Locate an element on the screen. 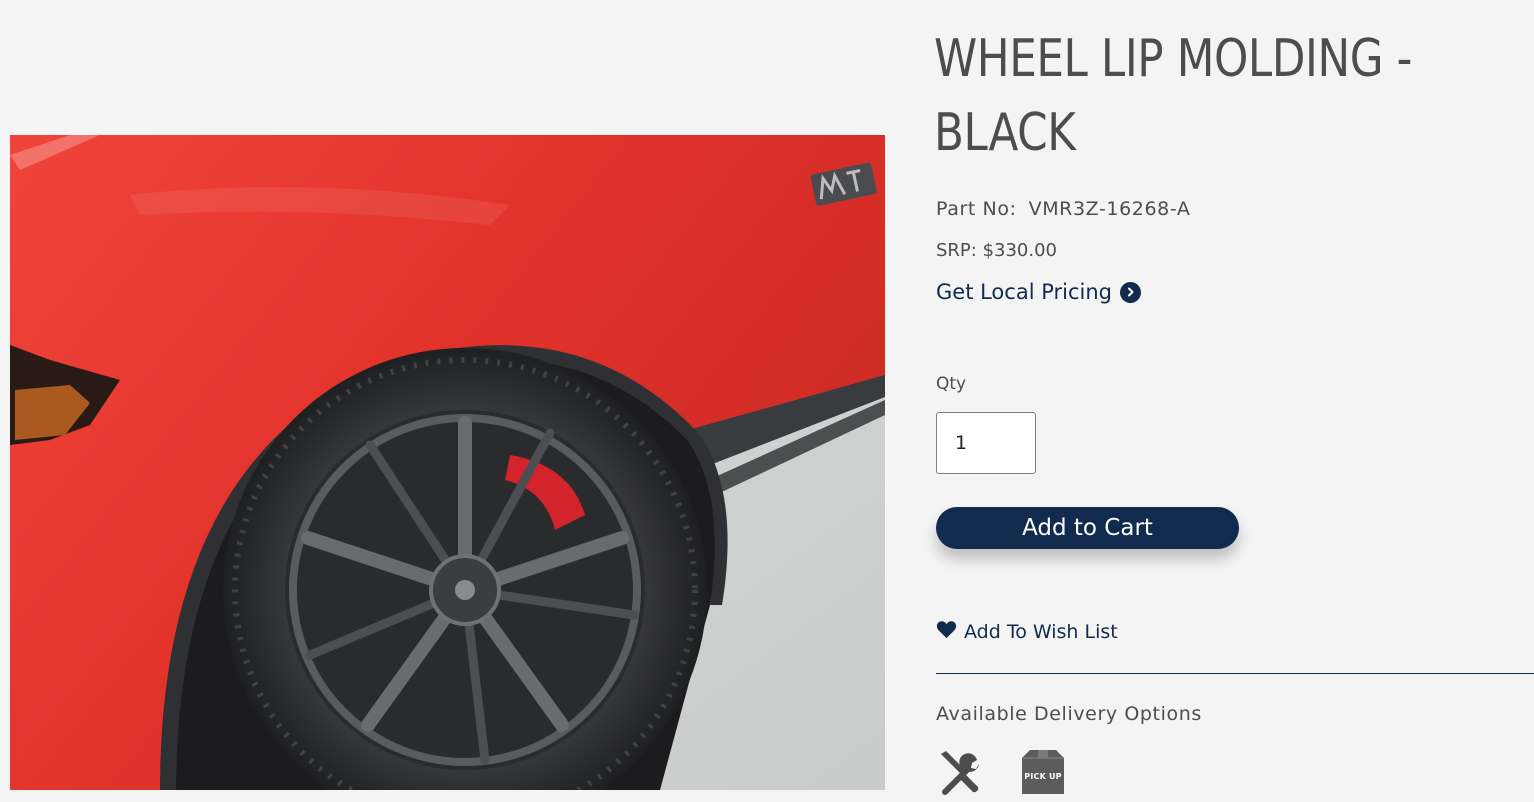 The image size is (1534, 802). part-number-label: Part No: is located at coordinates (976, 209).